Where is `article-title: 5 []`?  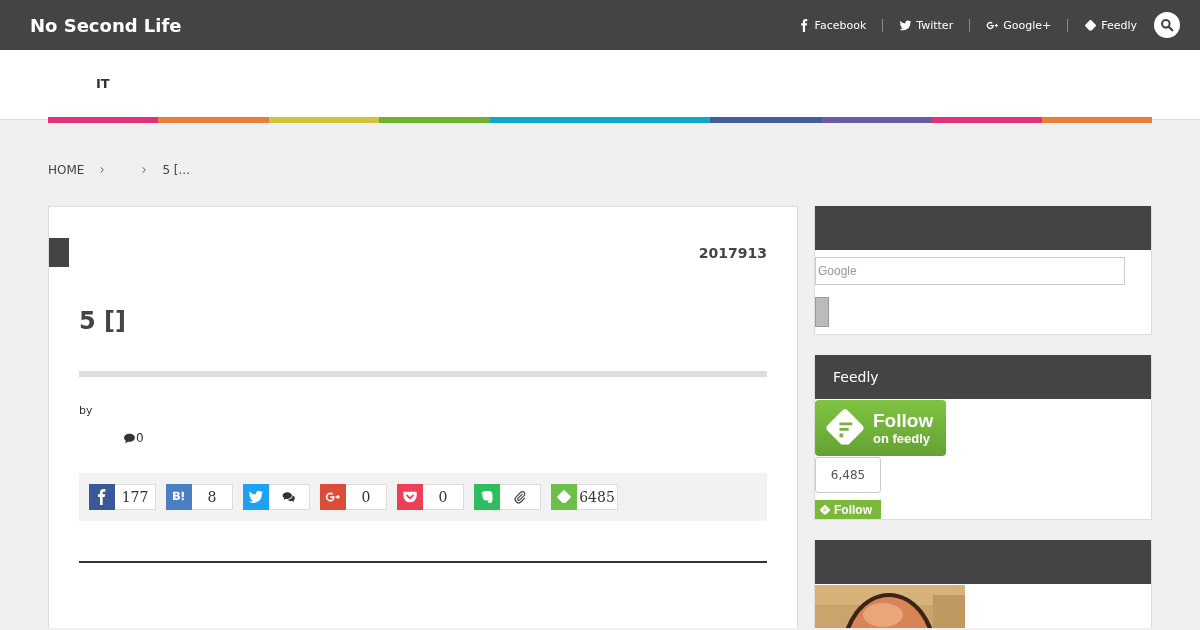
article-title: 5 [] is located at coordinates (103, 321).